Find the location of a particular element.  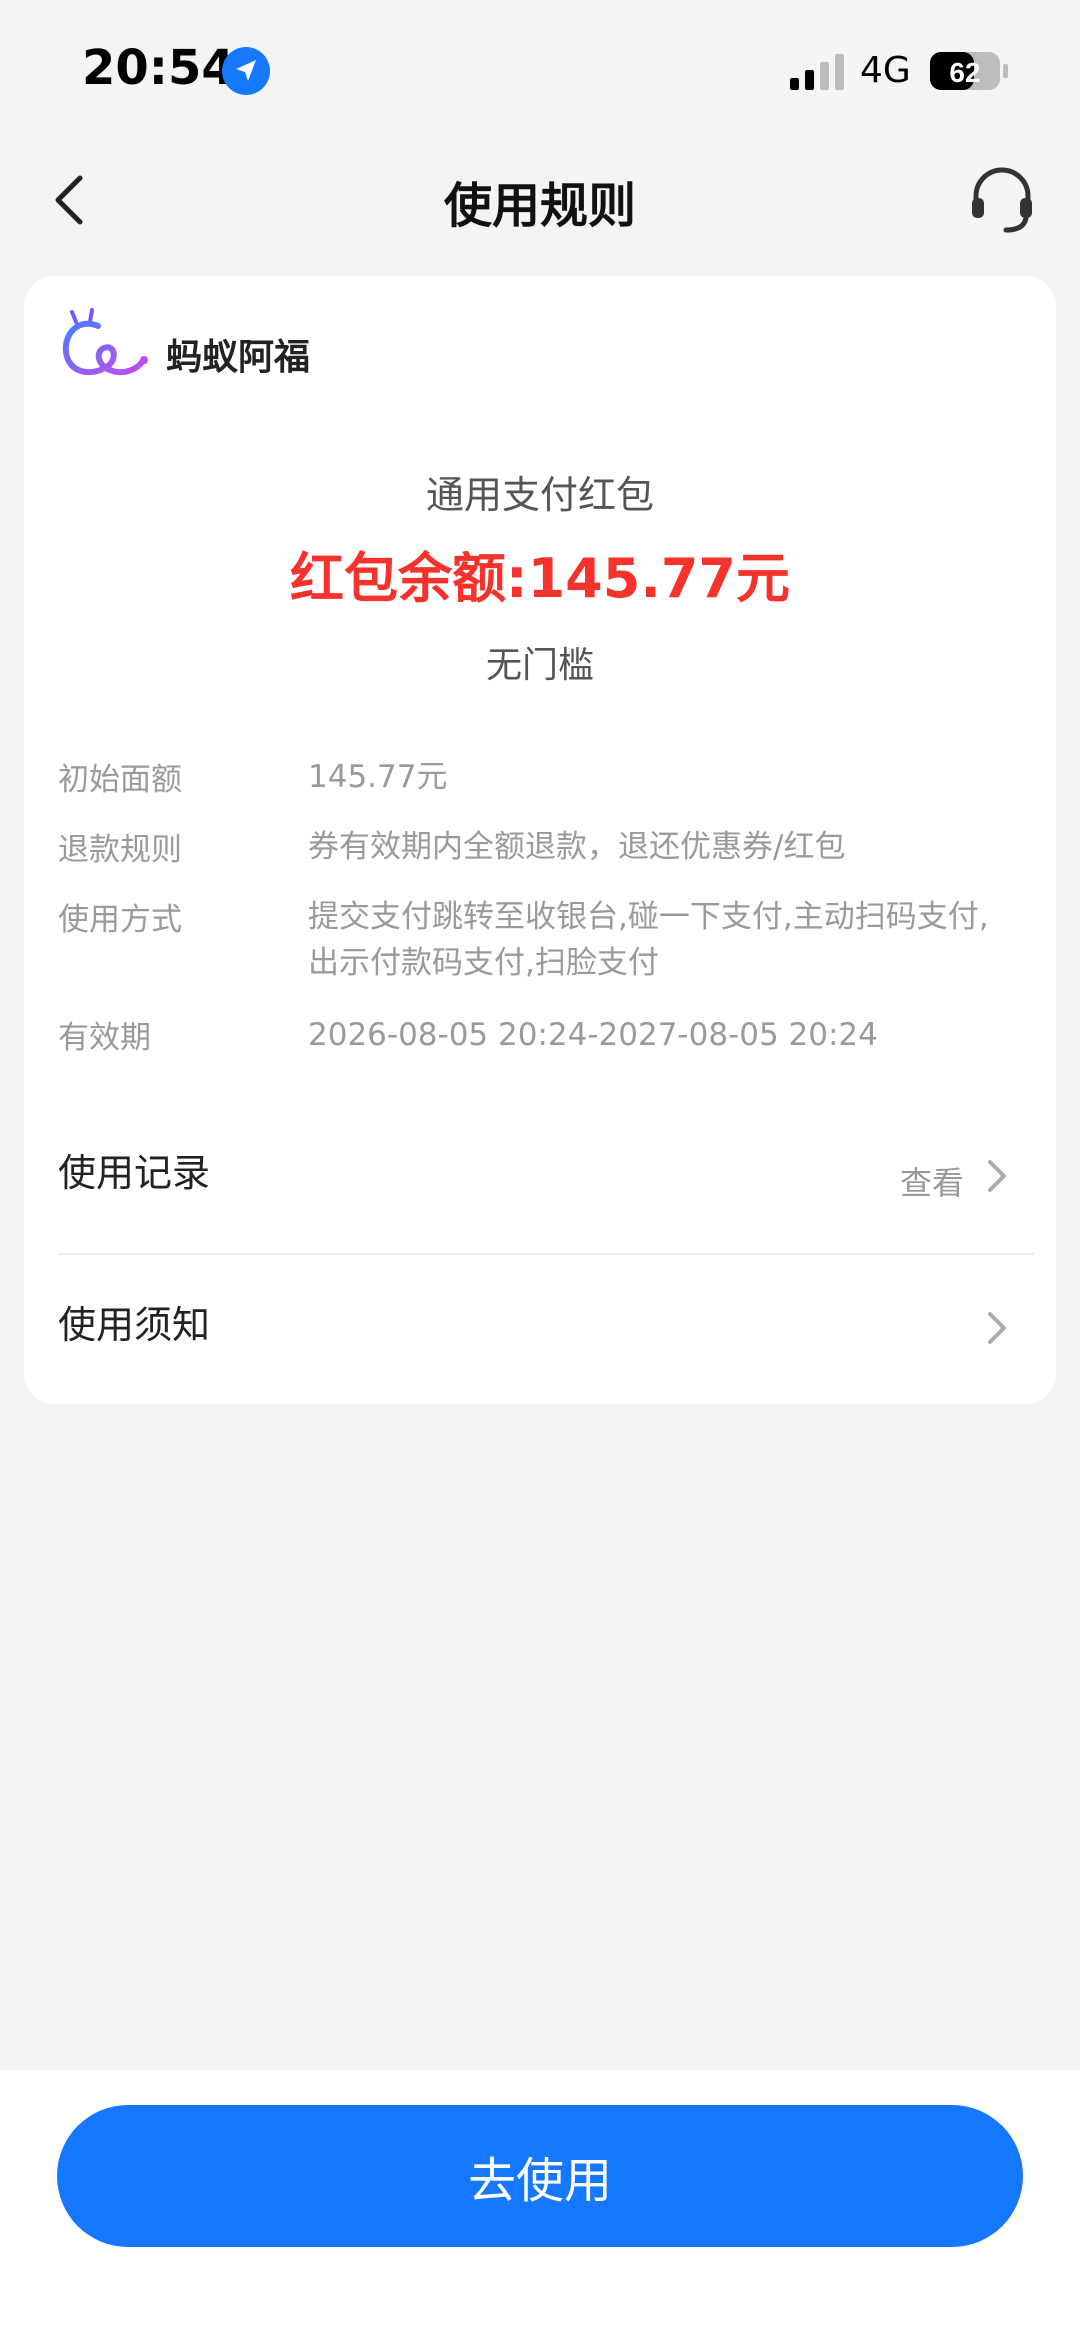

battery-level: 62 is located at coordinates (964, 72).